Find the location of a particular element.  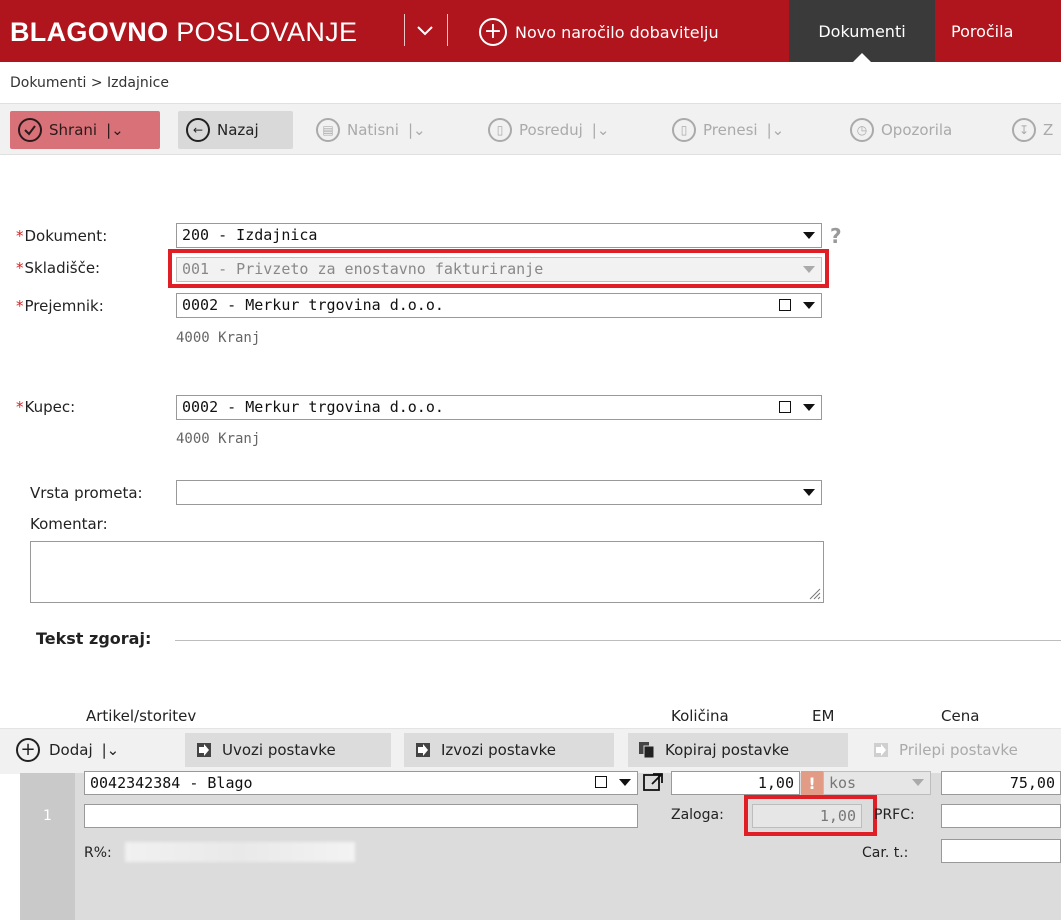

import-items-button: Uvozi postavke is located at coordinates (288, 750).